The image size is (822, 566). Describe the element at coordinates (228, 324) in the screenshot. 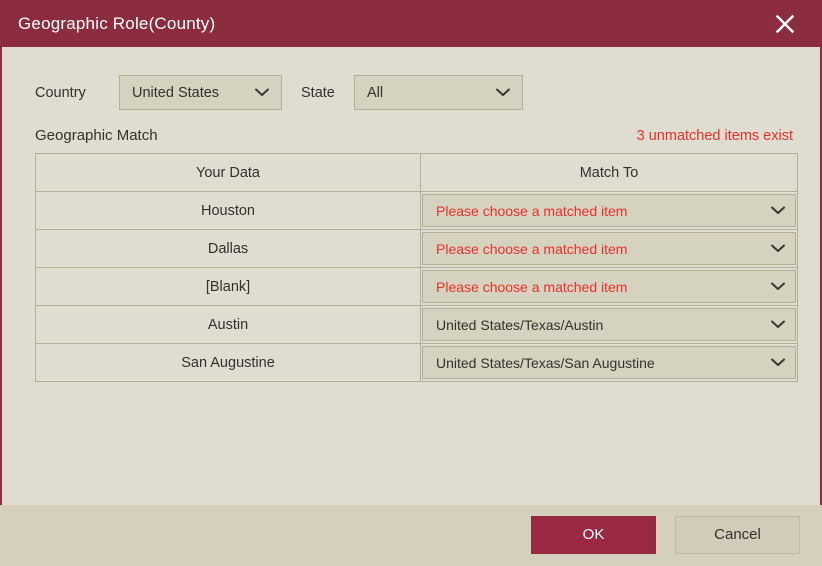

I see `cell-your-data: Austin` at that location.